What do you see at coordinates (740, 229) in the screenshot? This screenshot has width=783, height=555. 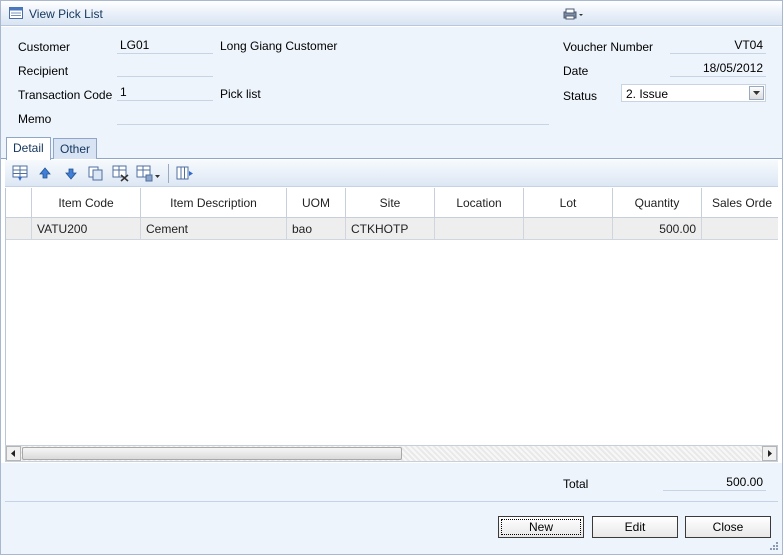 I see `table-cell-sales-order` at bounding box center [740, 229].